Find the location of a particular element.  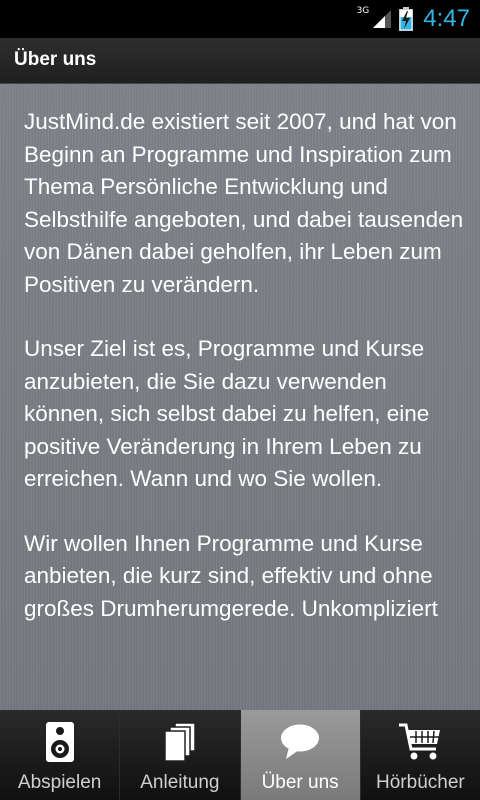

tab-abspielen: Abspielen is located at coordinates (60, 755).